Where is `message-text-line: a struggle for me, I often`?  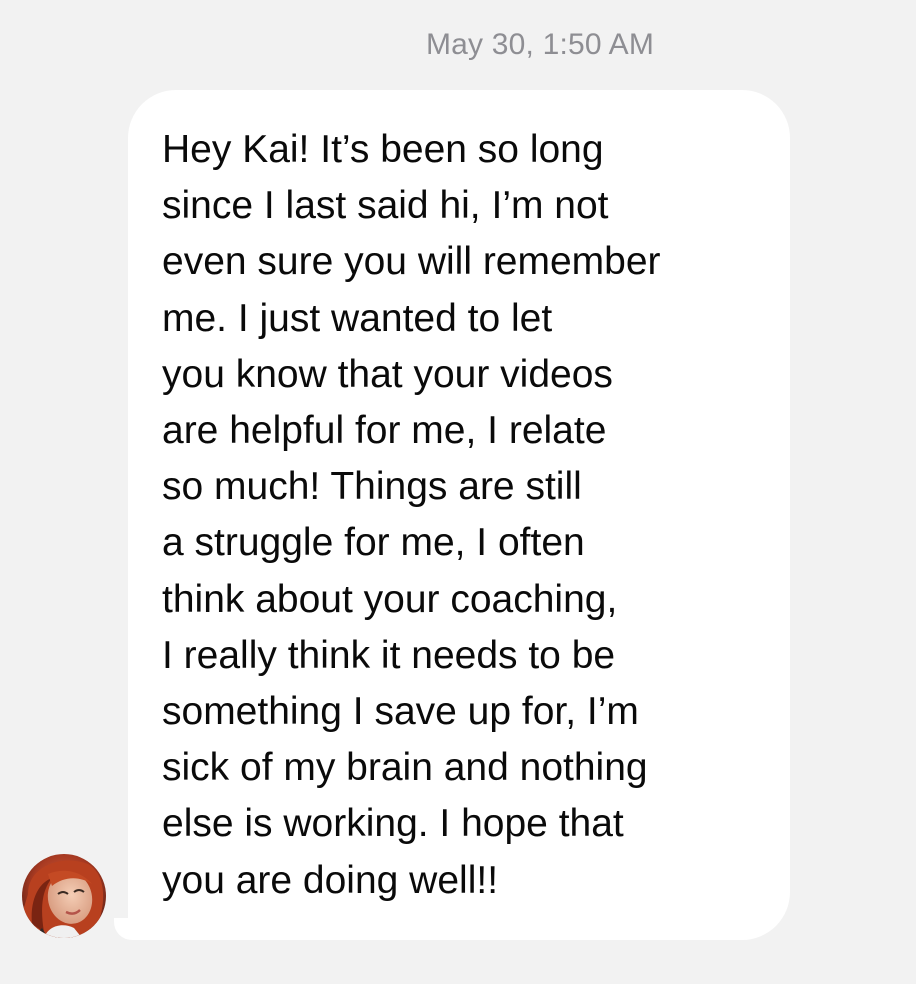 message-text-line: a struggle for me, I often is located at coordinates (373, 543).